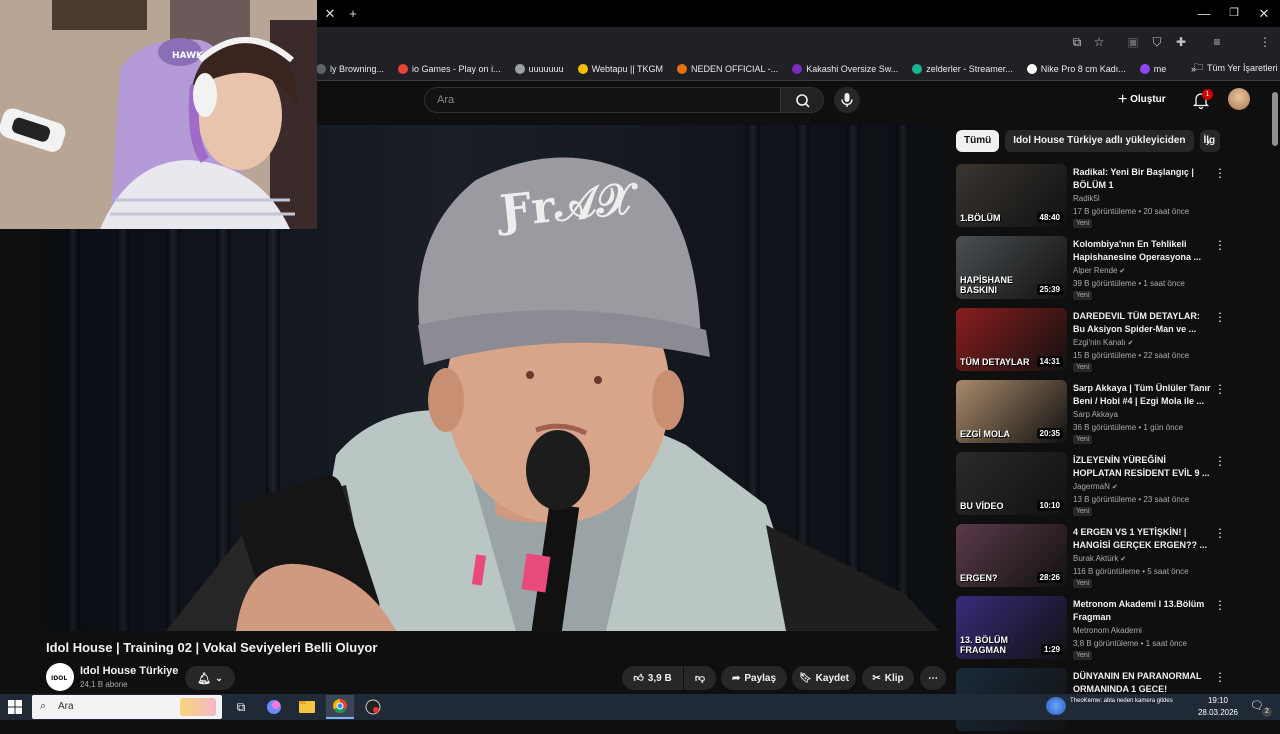  Describe the element at coordinates (847, 100) in the screenshot. I see `voice-search-button` at that location.